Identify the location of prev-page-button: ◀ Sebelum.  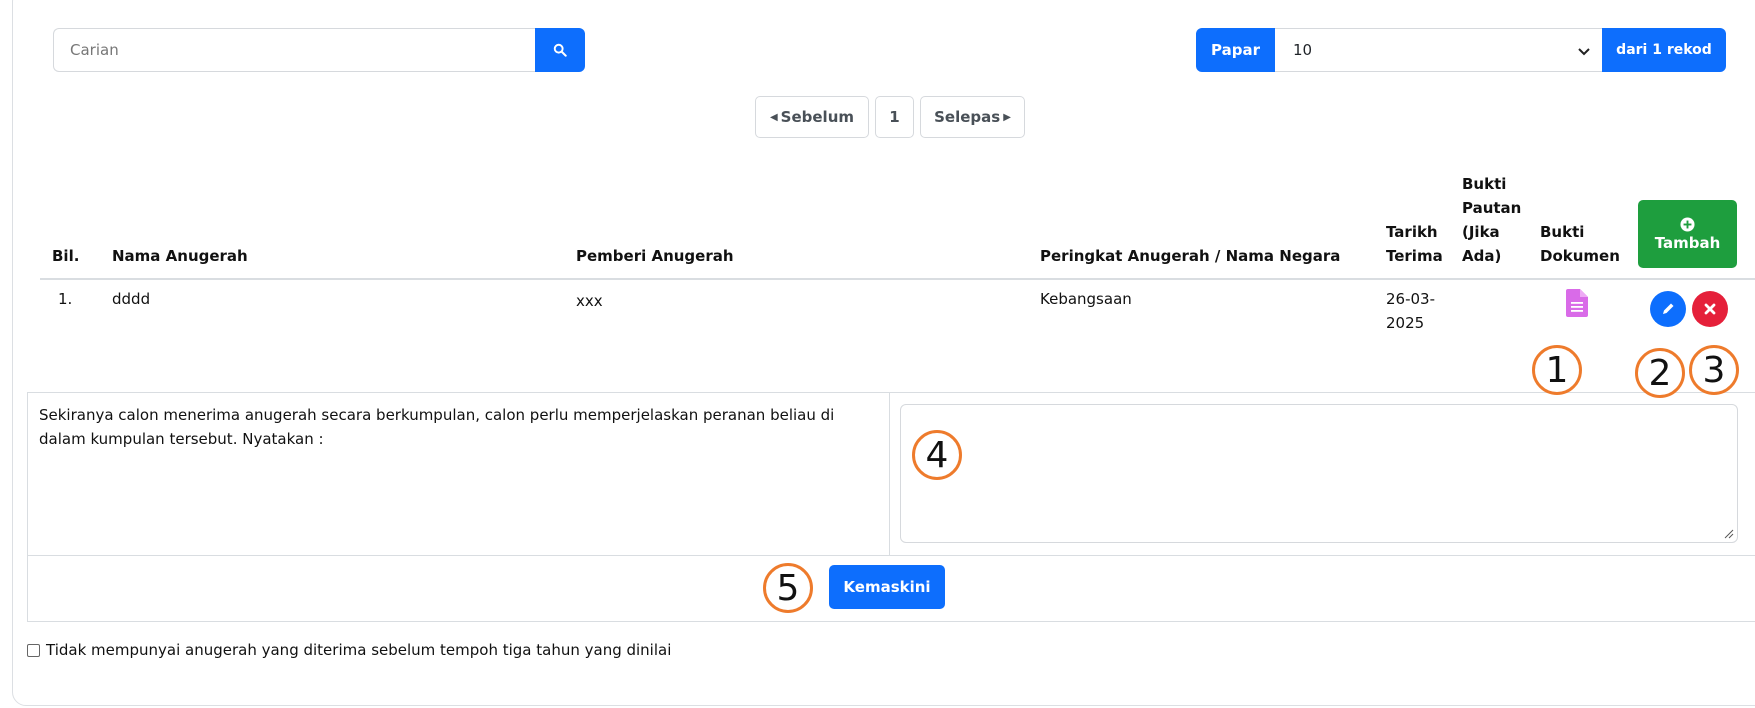
(812, 117).